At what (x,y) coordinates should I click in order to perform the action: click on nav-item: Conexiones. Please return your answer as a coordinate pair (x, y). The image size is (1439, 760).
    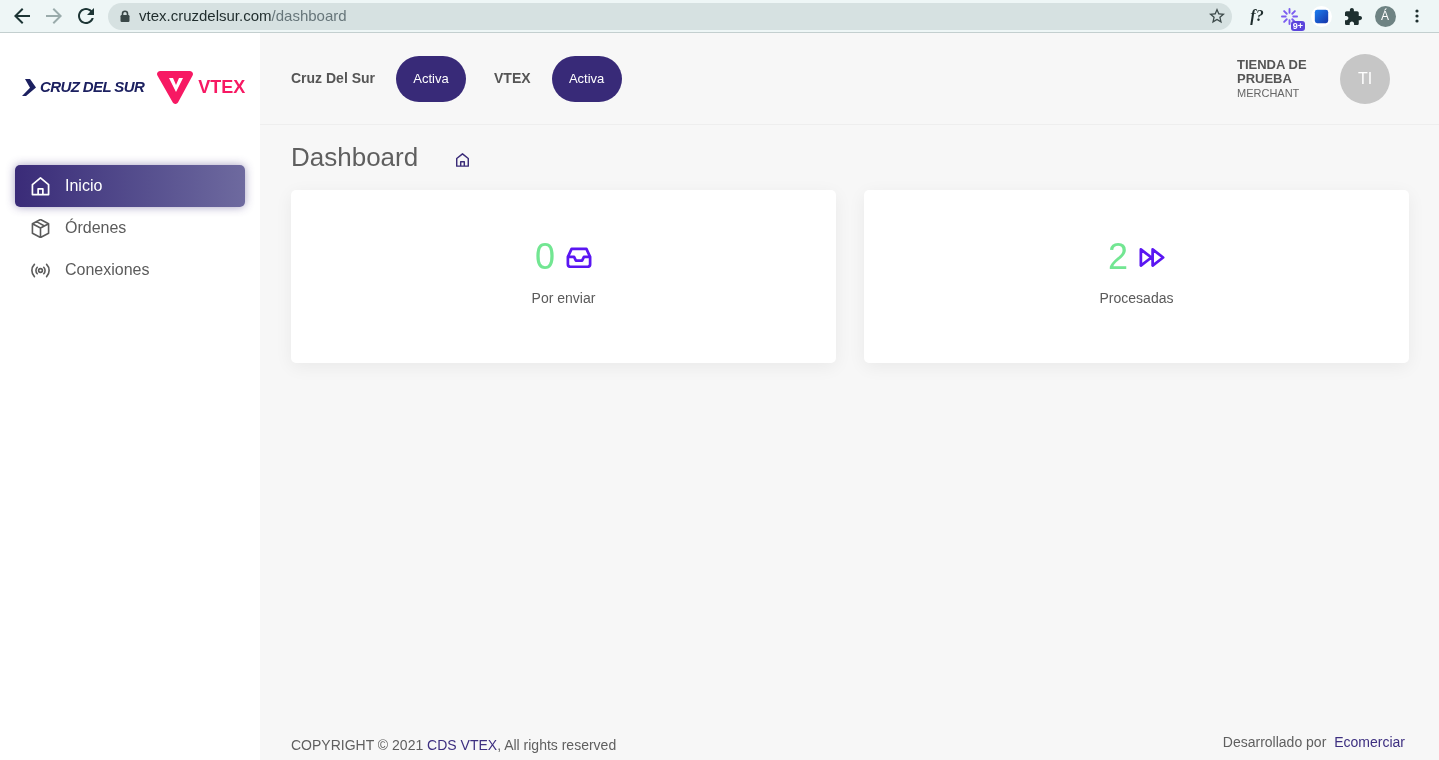
    Looking at the image, I should click on (130, 270).